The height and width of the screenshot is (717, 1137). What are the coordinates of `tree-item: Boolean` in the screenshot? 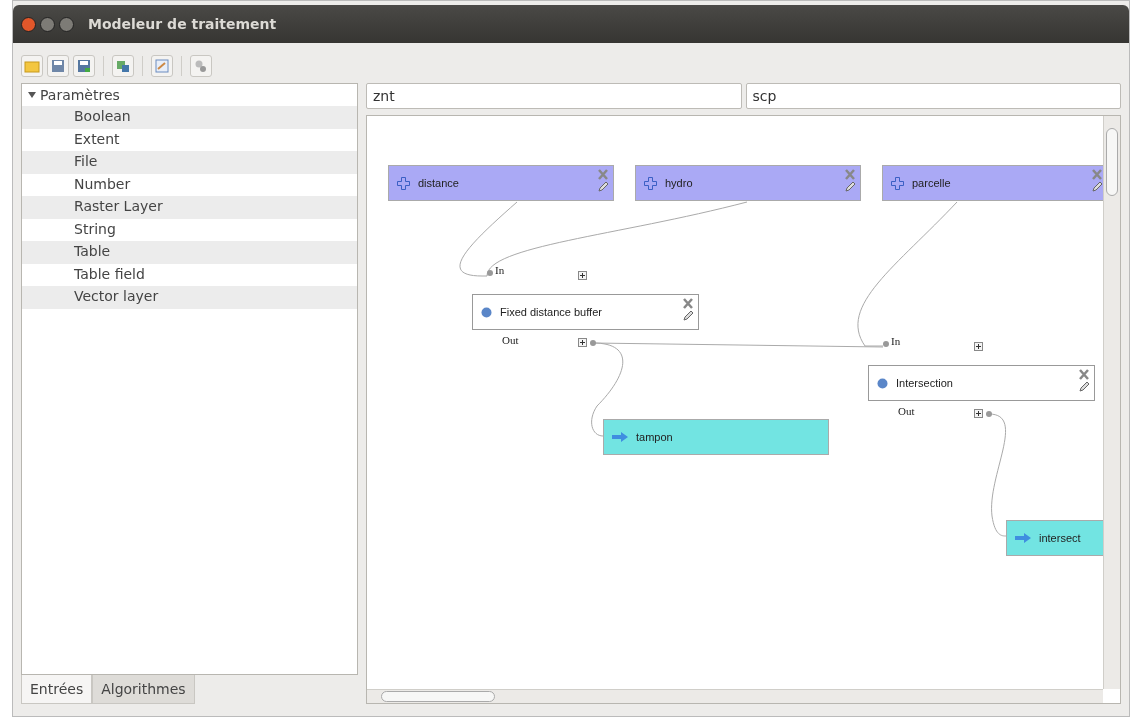 It's located at (189, 117).